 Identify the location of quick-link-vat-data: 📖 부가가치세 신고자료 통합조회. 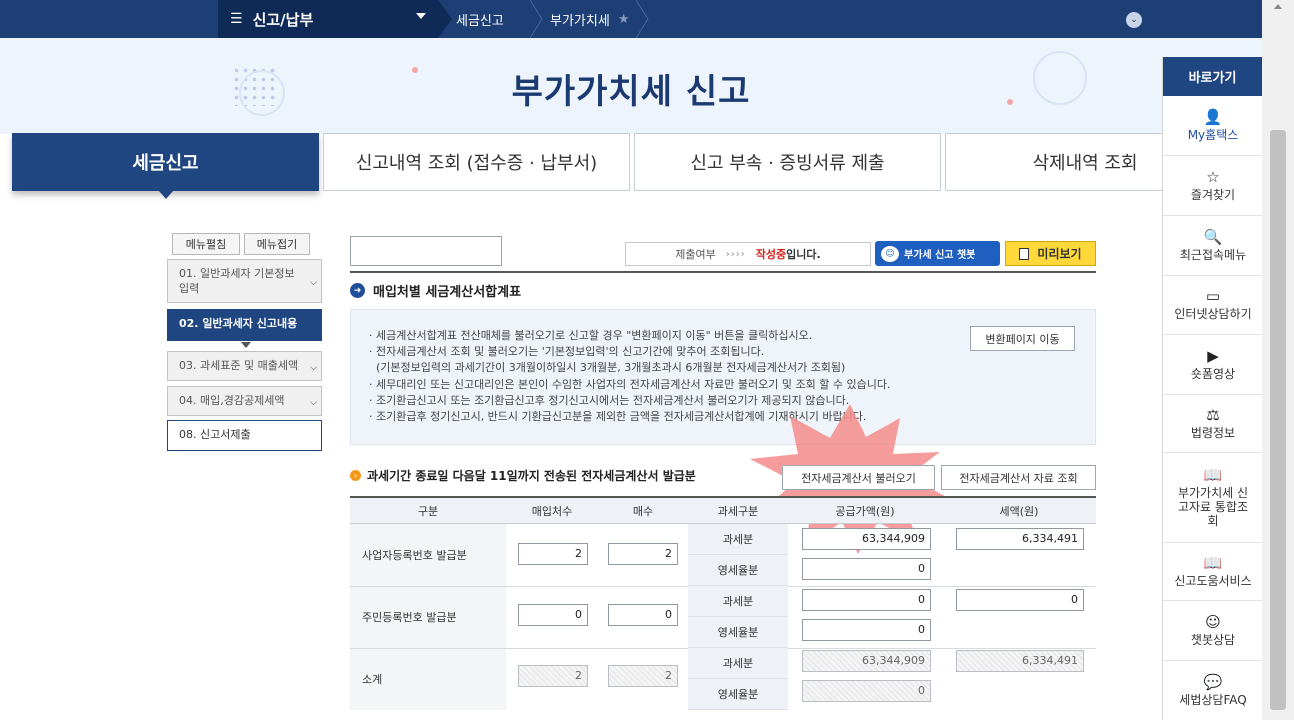
(1213, 498).